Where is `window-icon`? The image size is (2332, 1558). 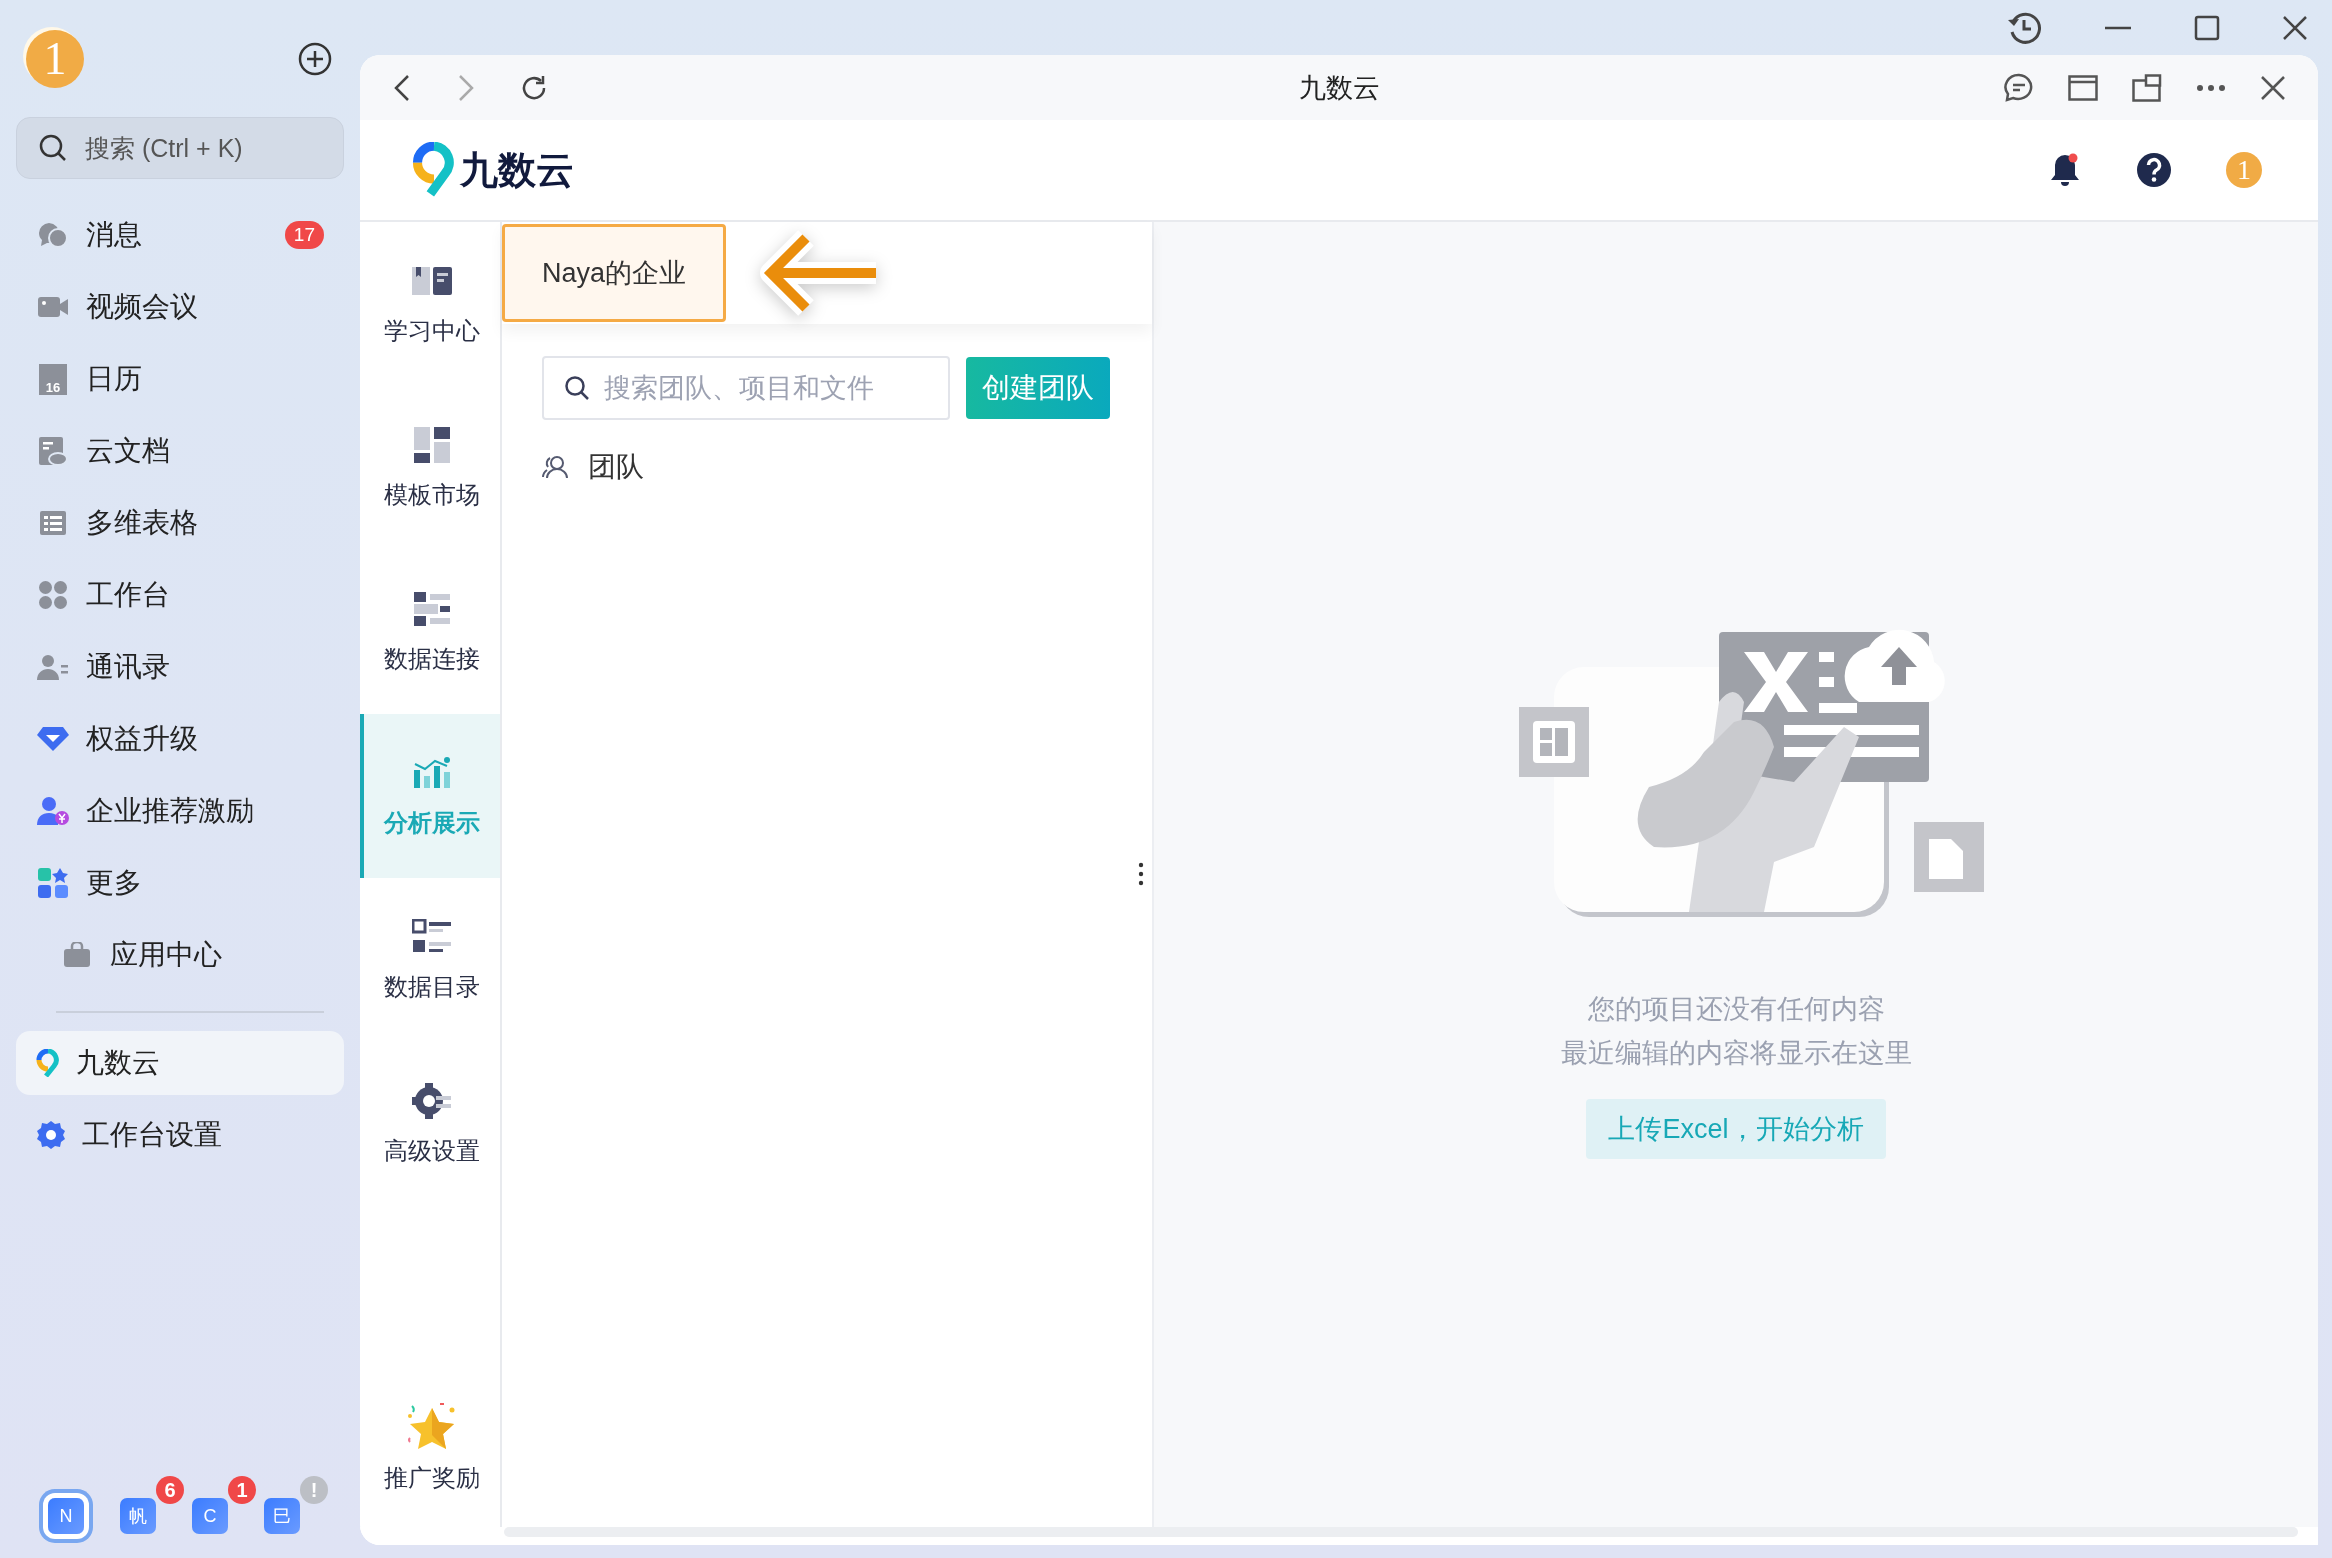
window-icon is located at coordinates (2083, 87).